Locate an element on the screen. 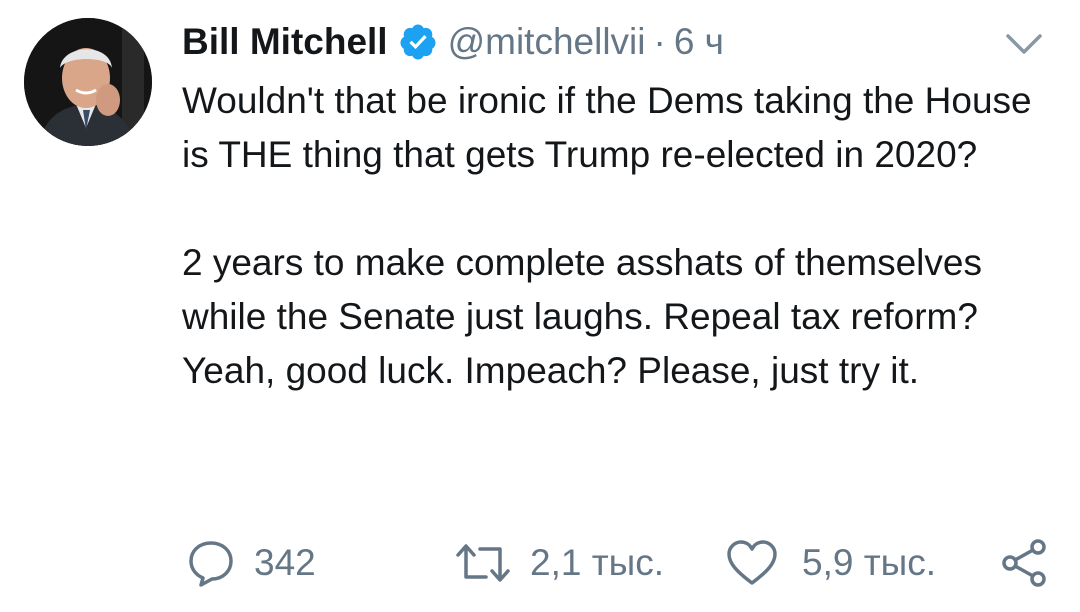 The image size is (1080, 612). tweet-header: Bill Mitchell @mitchellvii · 6 ч is located at coordinates (616, 42).